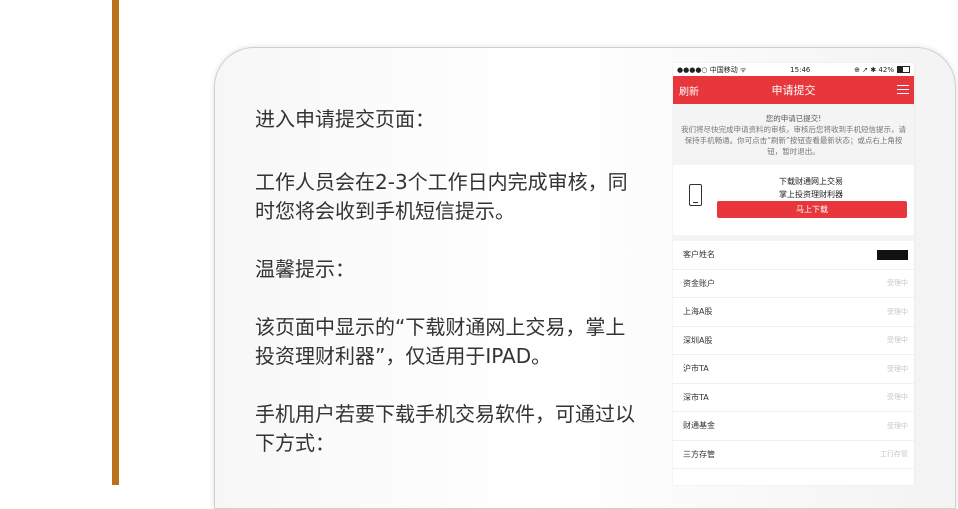 This screenshot has height=509, width=958. I want to click on row-label: 三方存管, so click(699, 454).